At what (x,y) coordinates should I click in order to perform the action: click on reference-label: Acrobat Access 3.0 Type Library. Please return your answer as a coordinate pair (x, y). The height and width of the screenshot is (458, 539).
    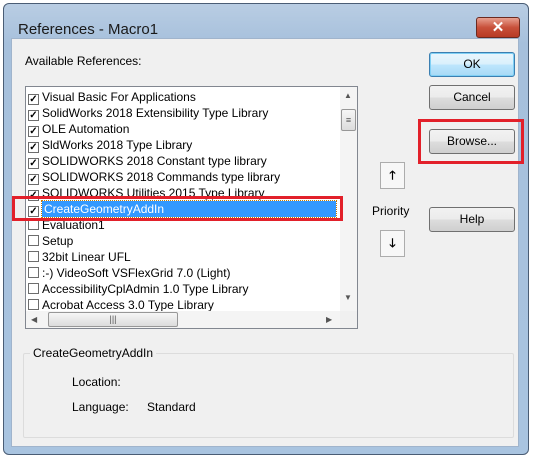
    Looking at the image, I should click on (128, 305).